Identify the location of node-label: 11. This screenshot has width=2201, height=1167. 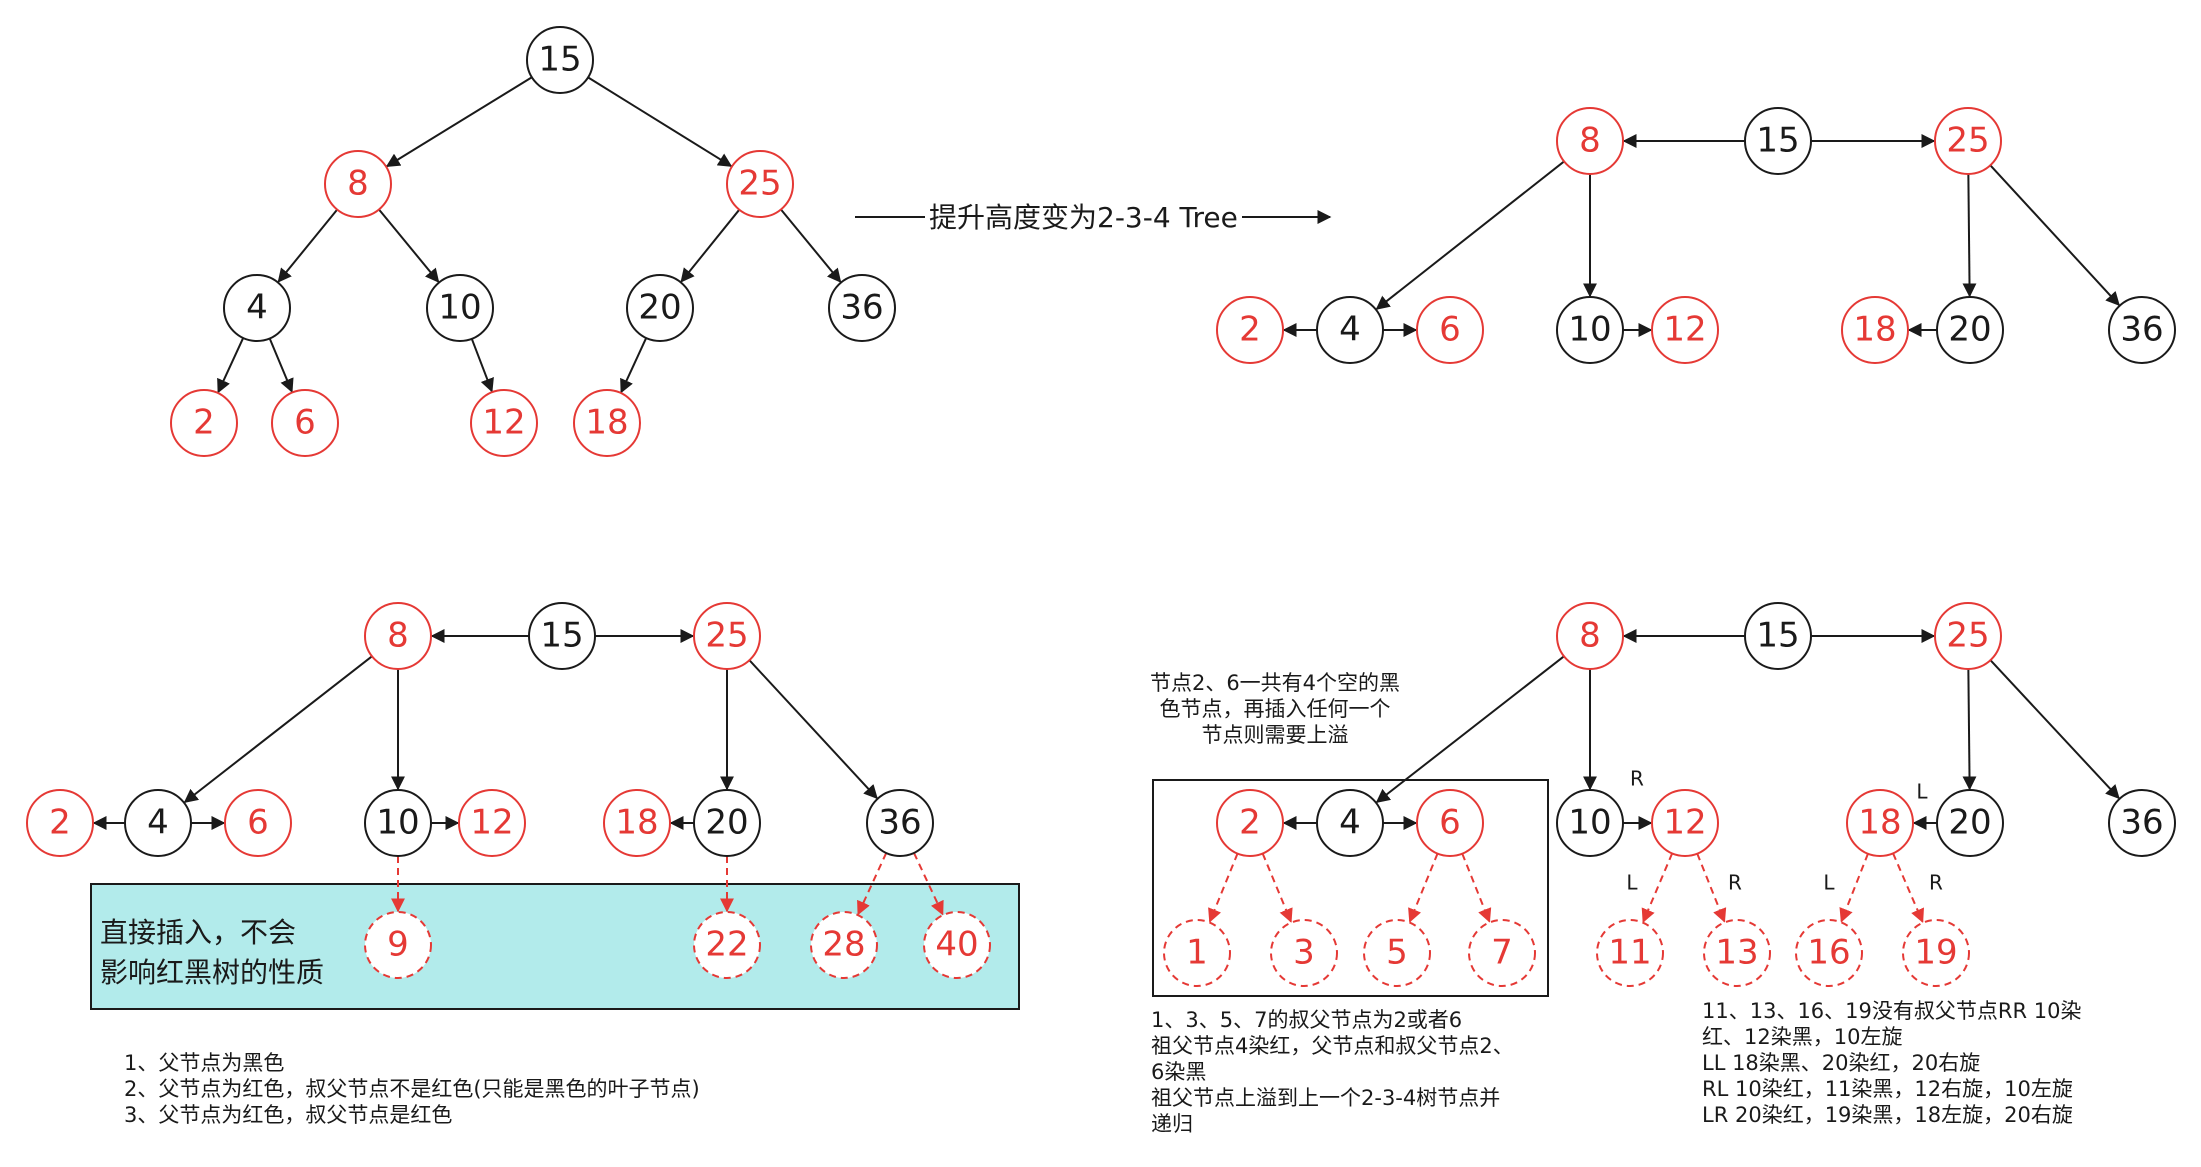
(1629, 953).